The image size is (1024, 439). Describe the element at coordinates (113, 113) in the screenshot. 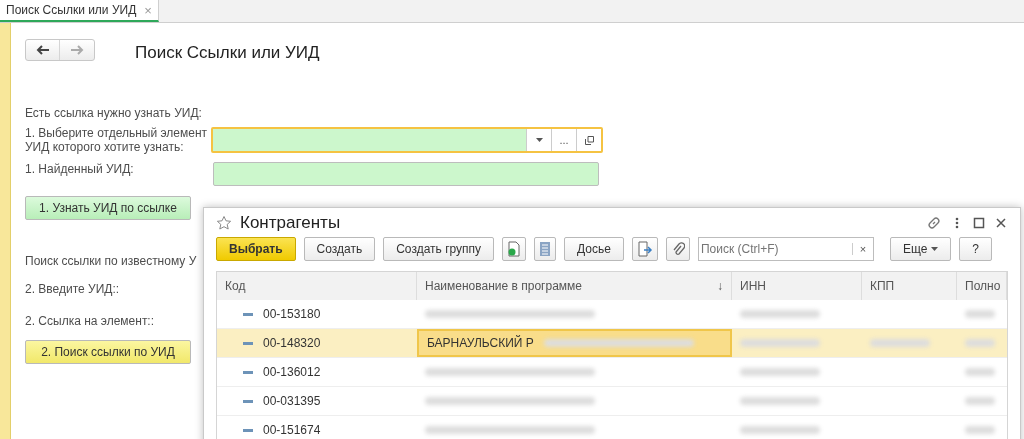

I see `section-heading: Есть ссылка нужно узнать УИД:` at that location.